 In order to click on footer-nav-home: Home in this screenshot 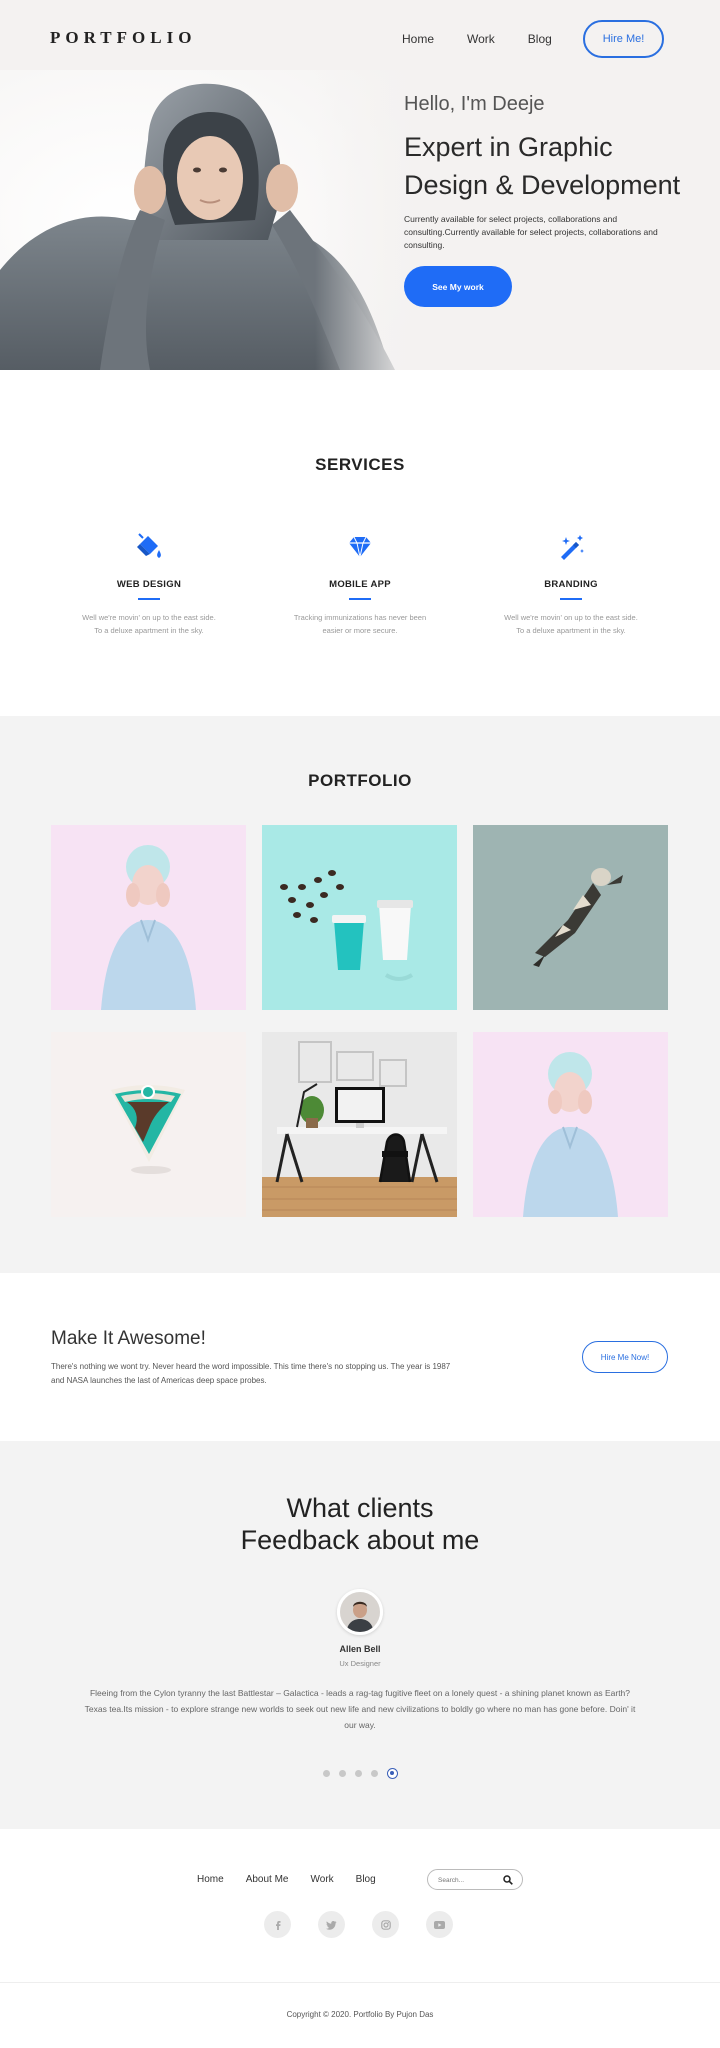, I will do `click(210, 1880)`.